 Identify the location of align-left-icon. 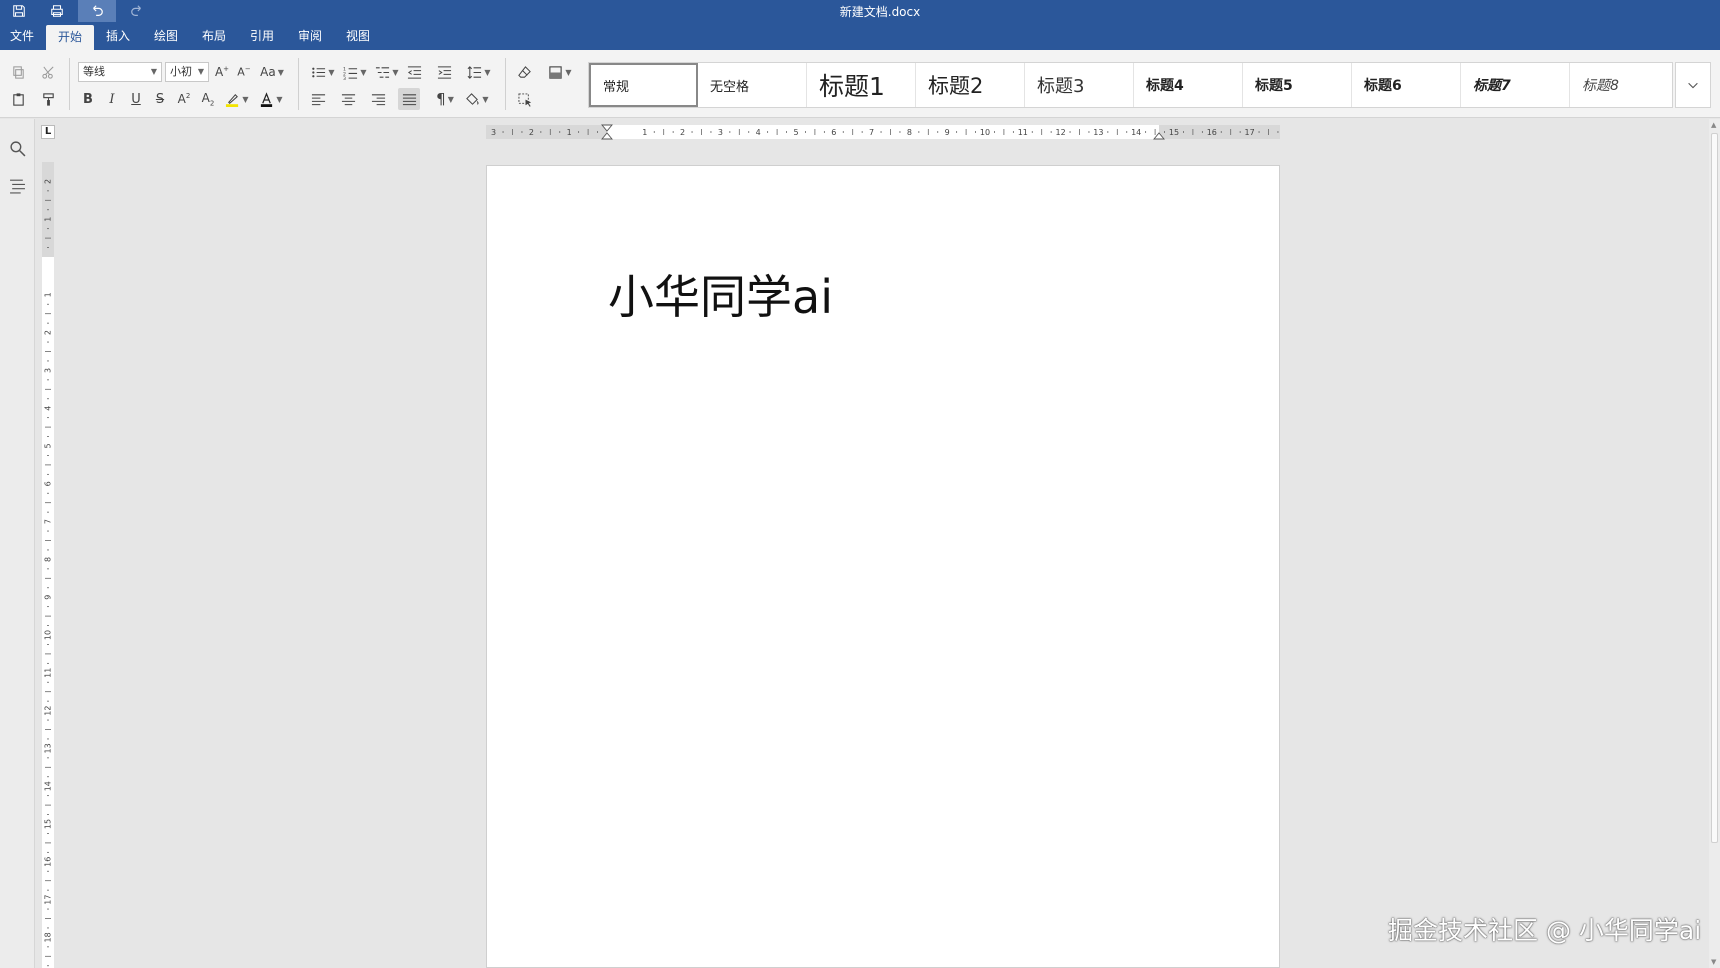
(318, 99).